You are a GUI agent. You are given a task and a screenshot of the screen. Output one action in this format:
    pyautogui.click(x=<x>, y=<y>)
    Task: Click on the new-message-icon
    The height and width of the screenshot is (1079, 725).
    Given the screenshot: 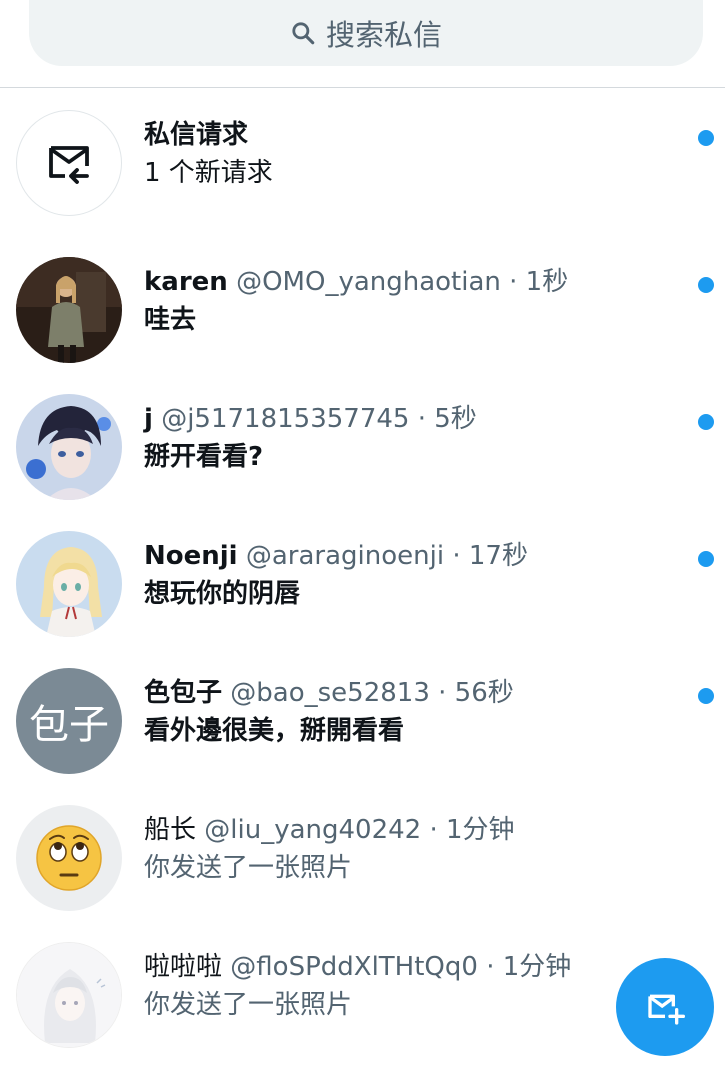 What is the action you would take?
    pyautogui.click(x=666, y=1009)
    